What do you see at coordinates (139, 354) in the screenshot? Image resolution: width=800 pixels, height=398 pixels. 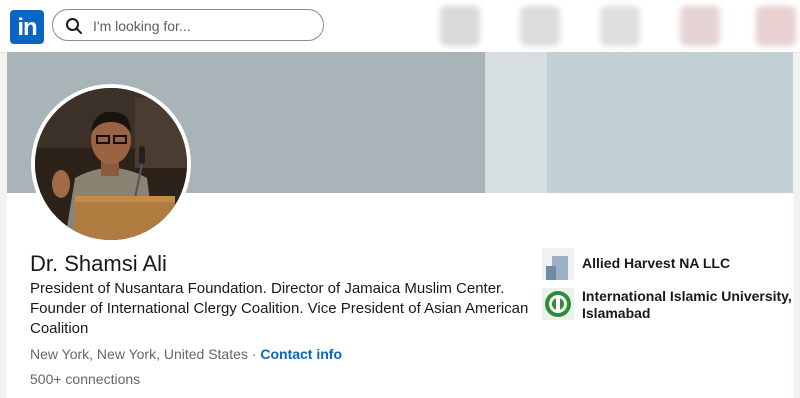 I see `profile-location: New York, New York, United States` at bounding box center [139, 354].